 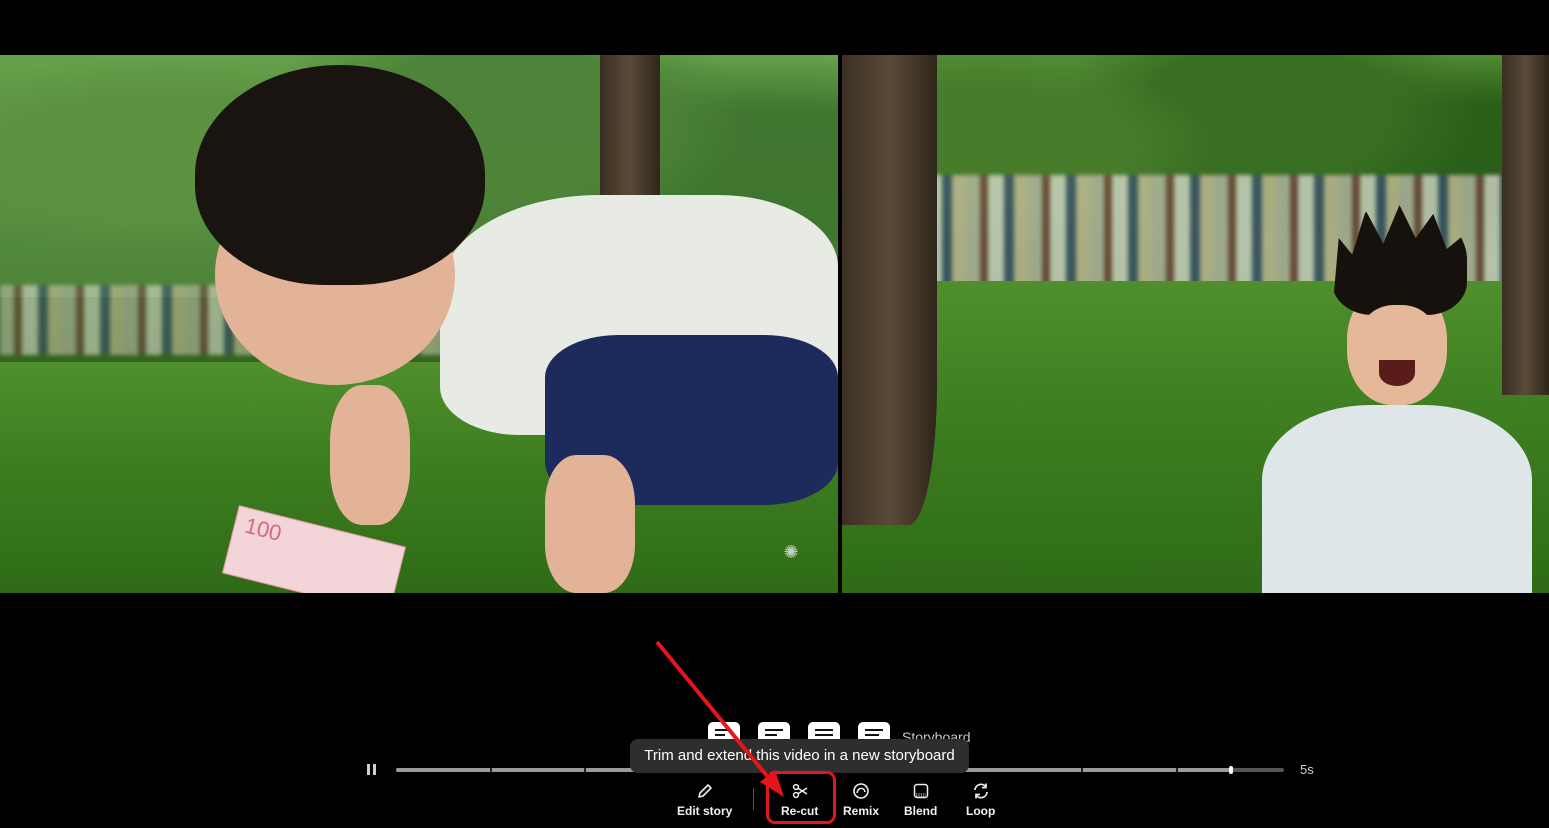 What do you see at coordinates (980, 800) in the screenshot?
I see `loop-button: Loop` at bounding box center [980, 800].